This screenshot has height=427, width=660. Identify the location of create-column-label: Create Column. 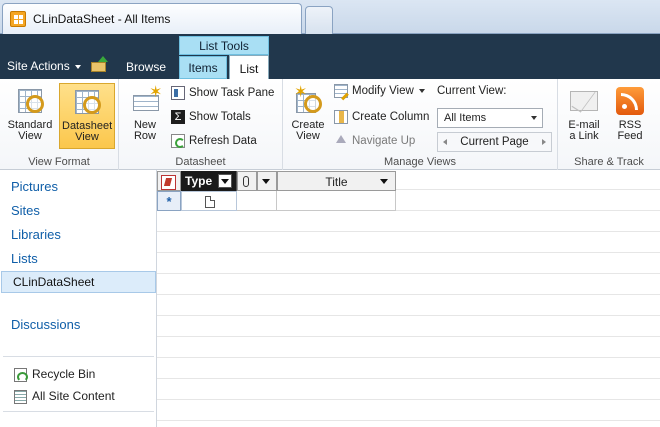
(391, 117).